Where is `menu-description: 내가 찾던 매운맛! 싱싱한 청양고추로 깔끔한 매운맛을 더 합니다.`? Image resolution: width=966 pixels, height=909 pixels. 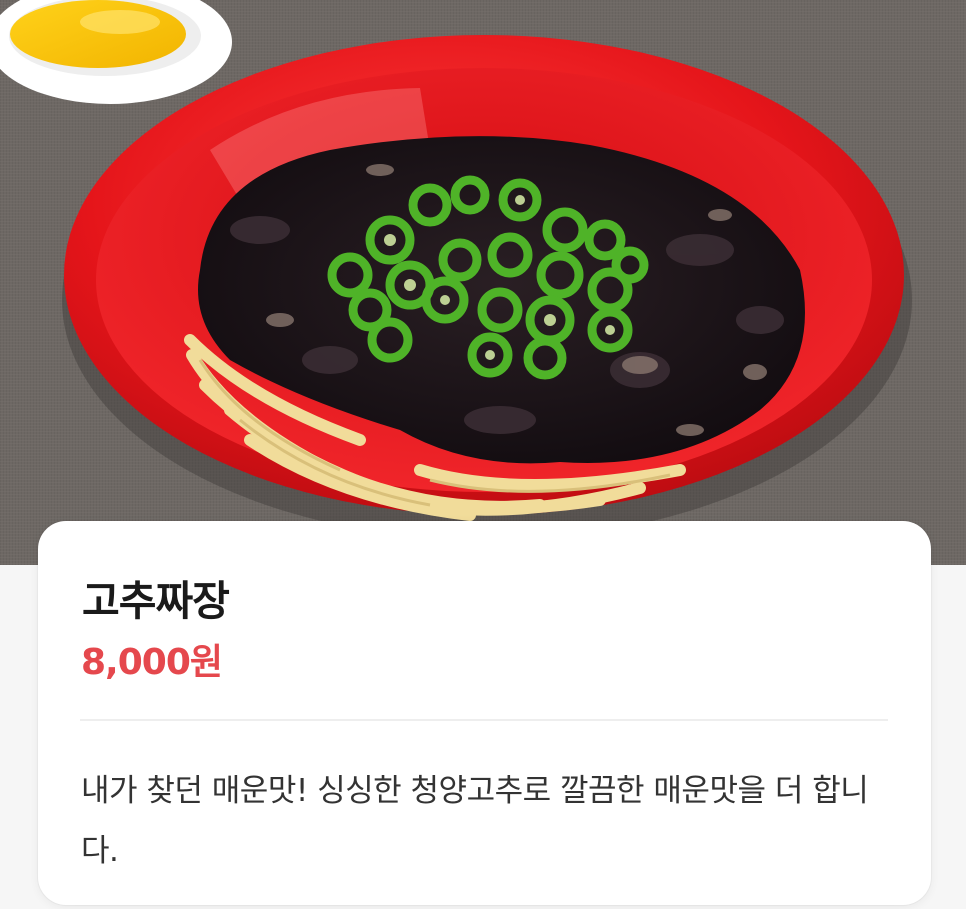 menu-description: 내가 찾던 매운맛! 싱싱한 청양고추로 깔끔한 매운맛을 더 합니다. is located at coordinates (475, 821).